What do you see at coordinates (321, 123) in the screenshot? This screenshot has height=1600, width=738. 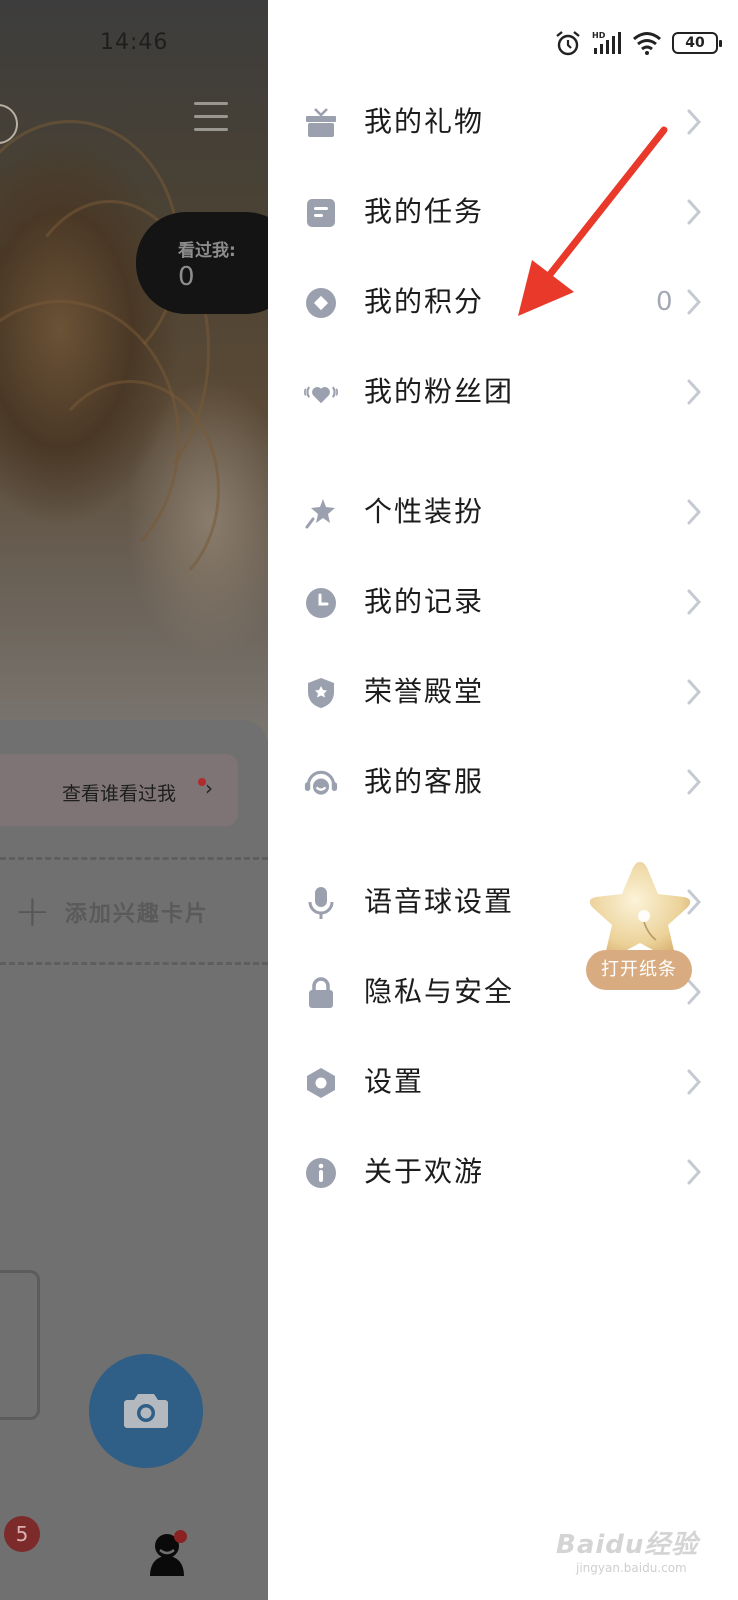 I see `gift-icon` at bounding box center [321, 123].